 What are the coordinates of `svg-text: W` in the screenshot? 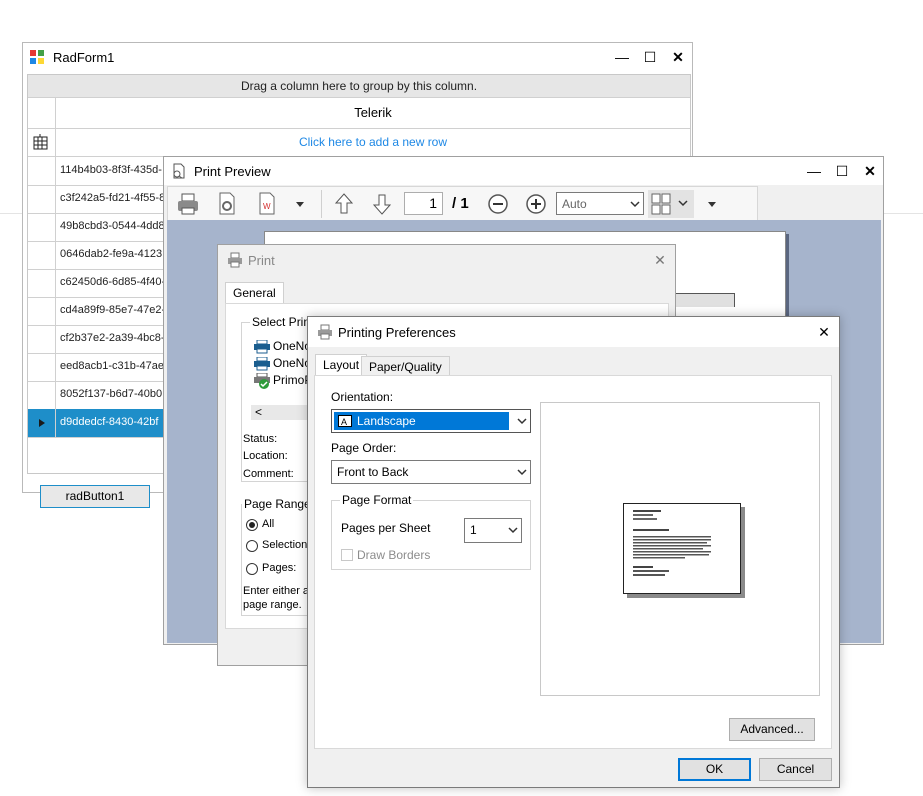 It's located at (267, 206).